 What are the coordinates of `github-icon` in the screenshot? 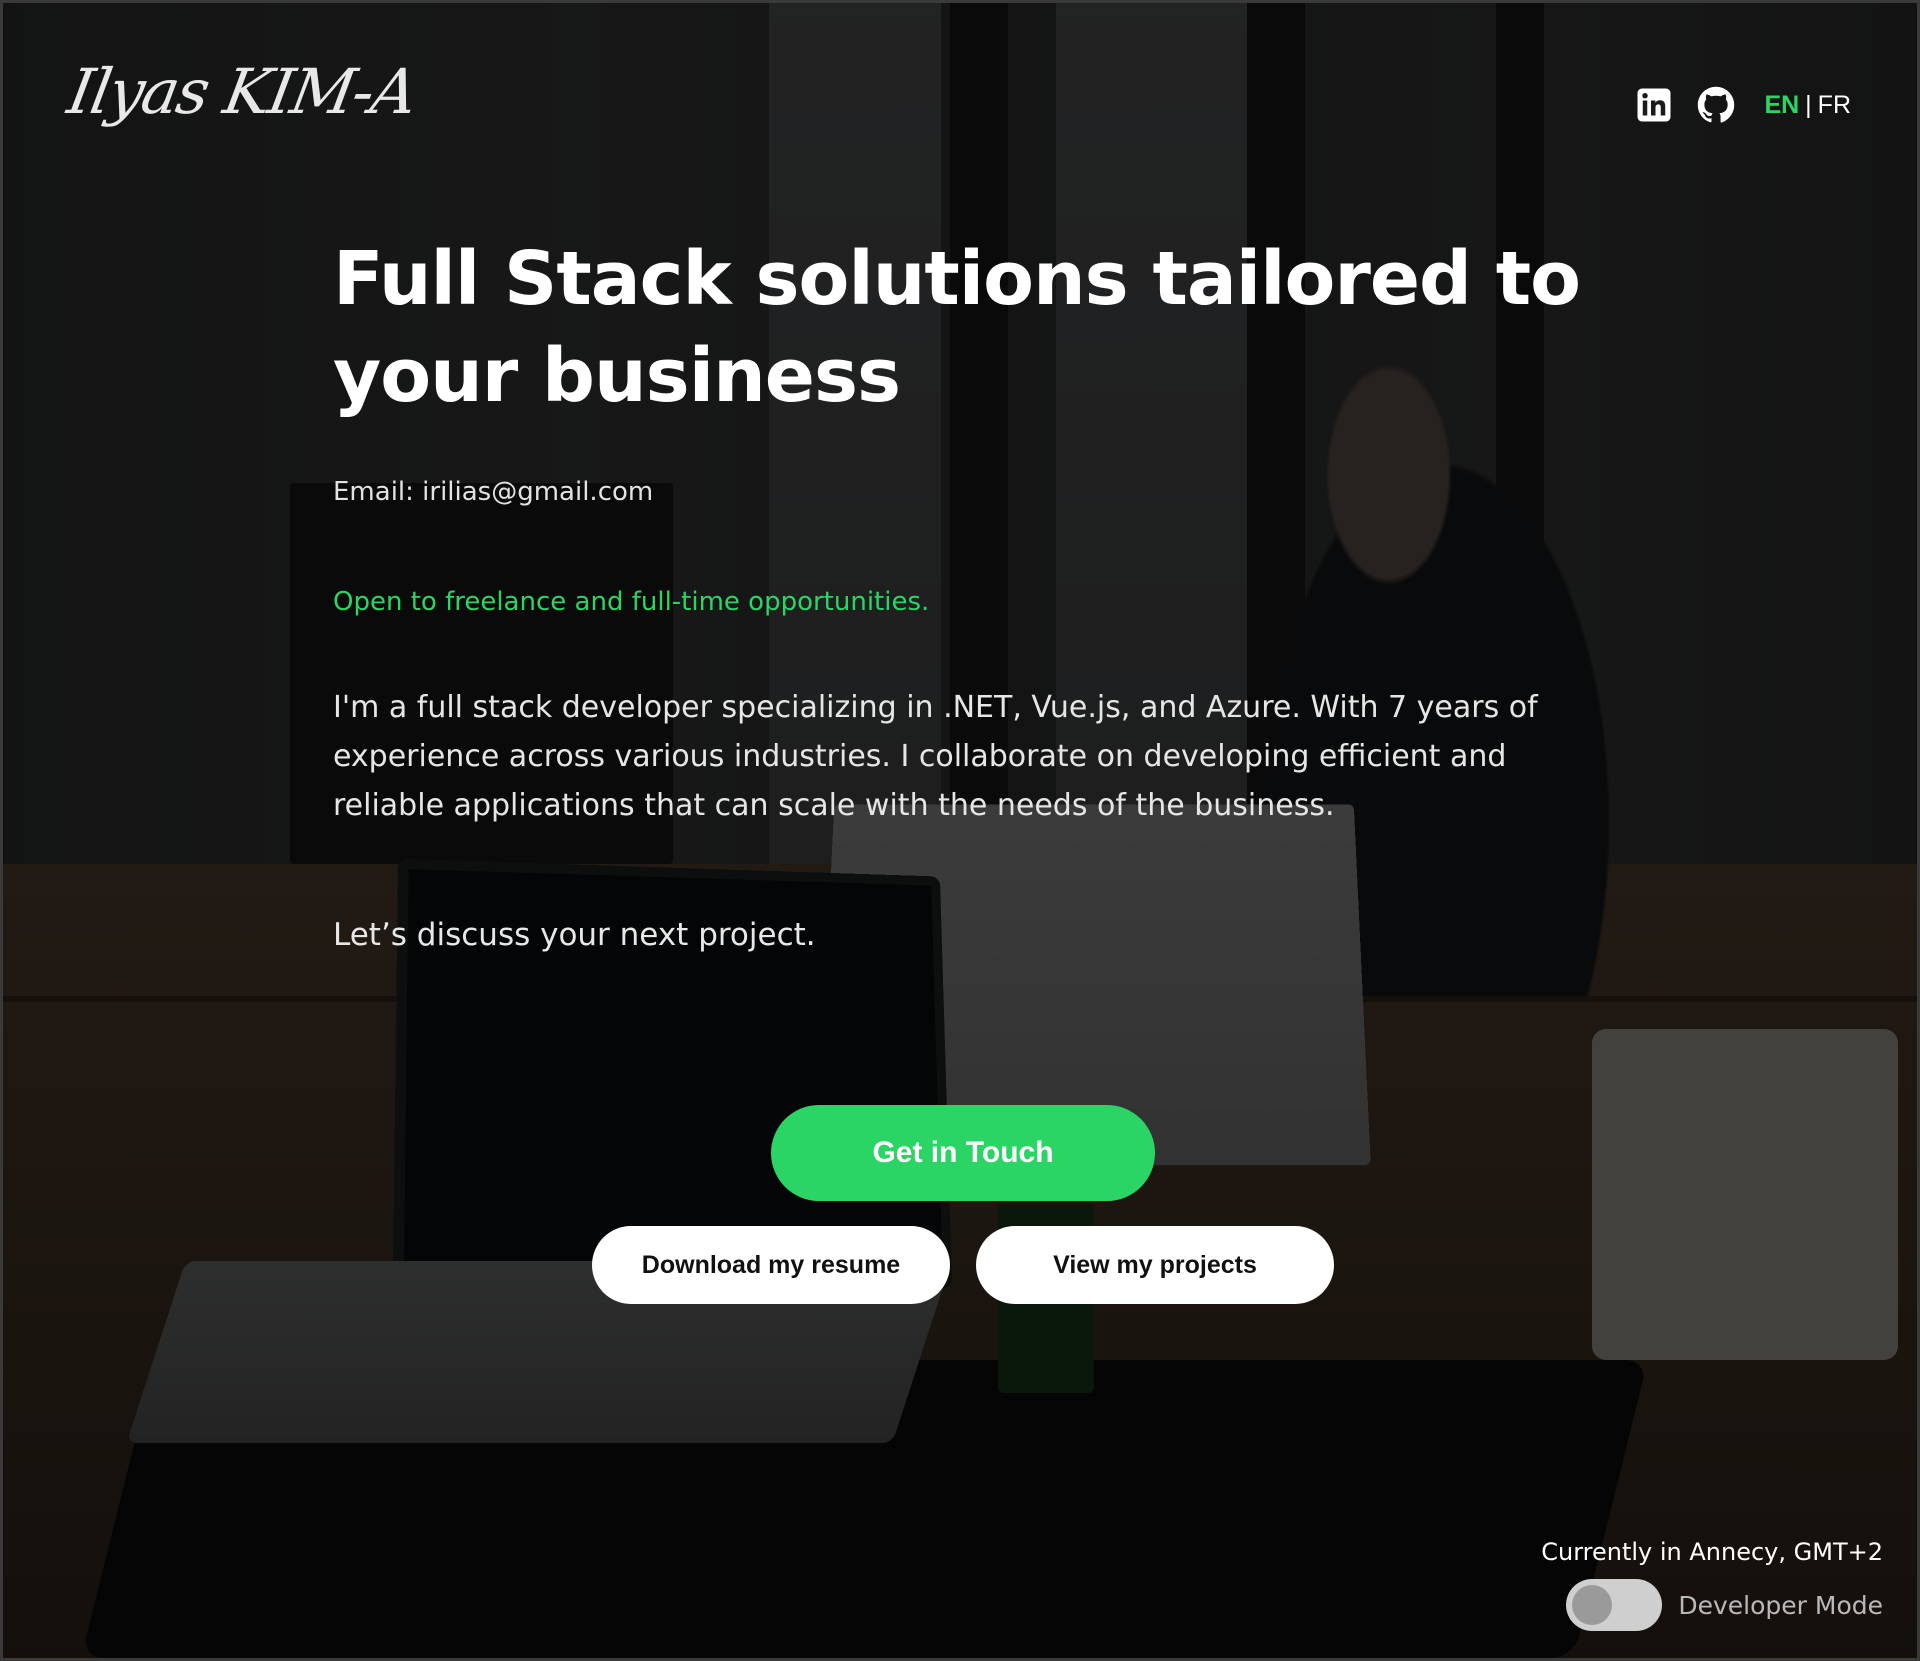 It's located at (1716, 105).